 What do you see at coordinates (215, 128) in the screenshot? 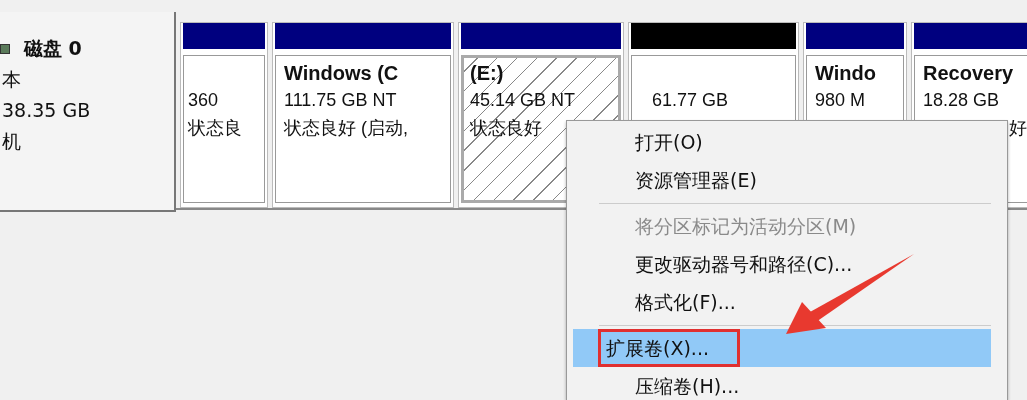
I see `partition-detail: 状态良` at bounding box center [215, 128].